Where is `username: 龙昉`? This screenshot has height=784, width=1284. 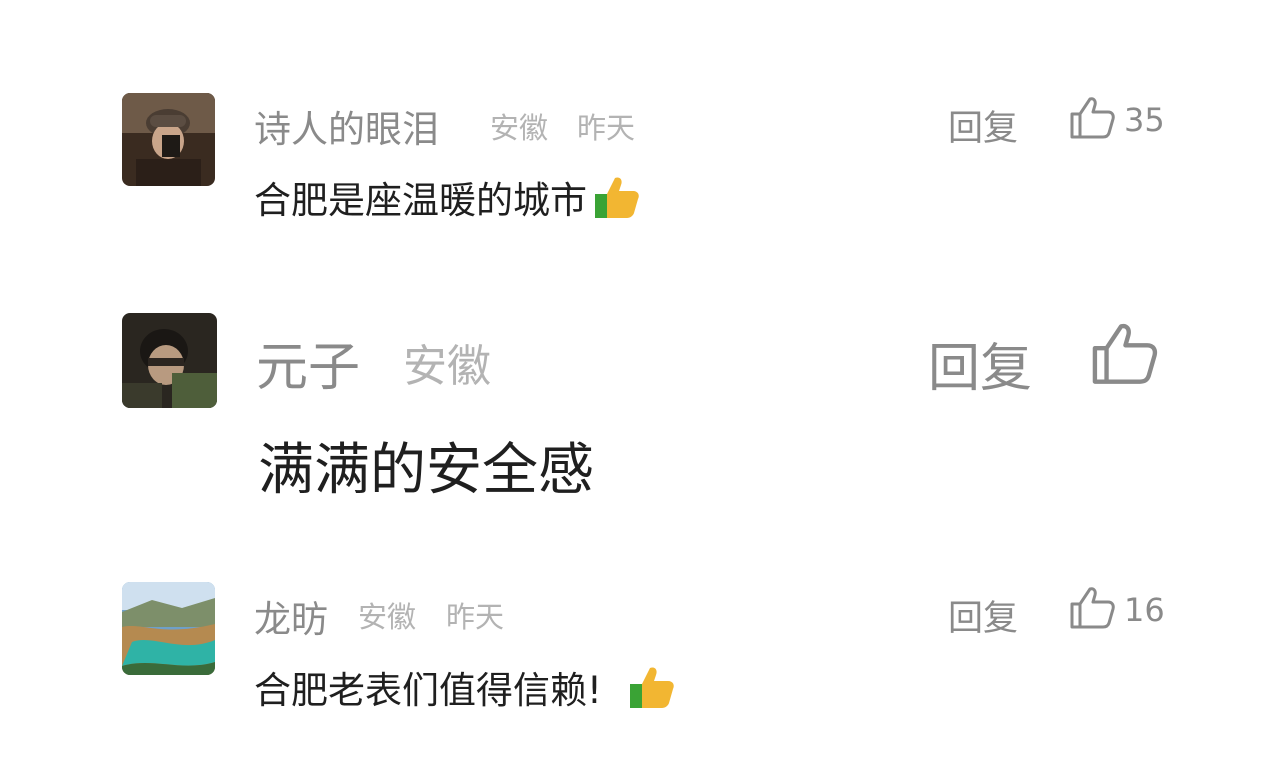
username: 龙昉 is located at coordinates (291, 616).